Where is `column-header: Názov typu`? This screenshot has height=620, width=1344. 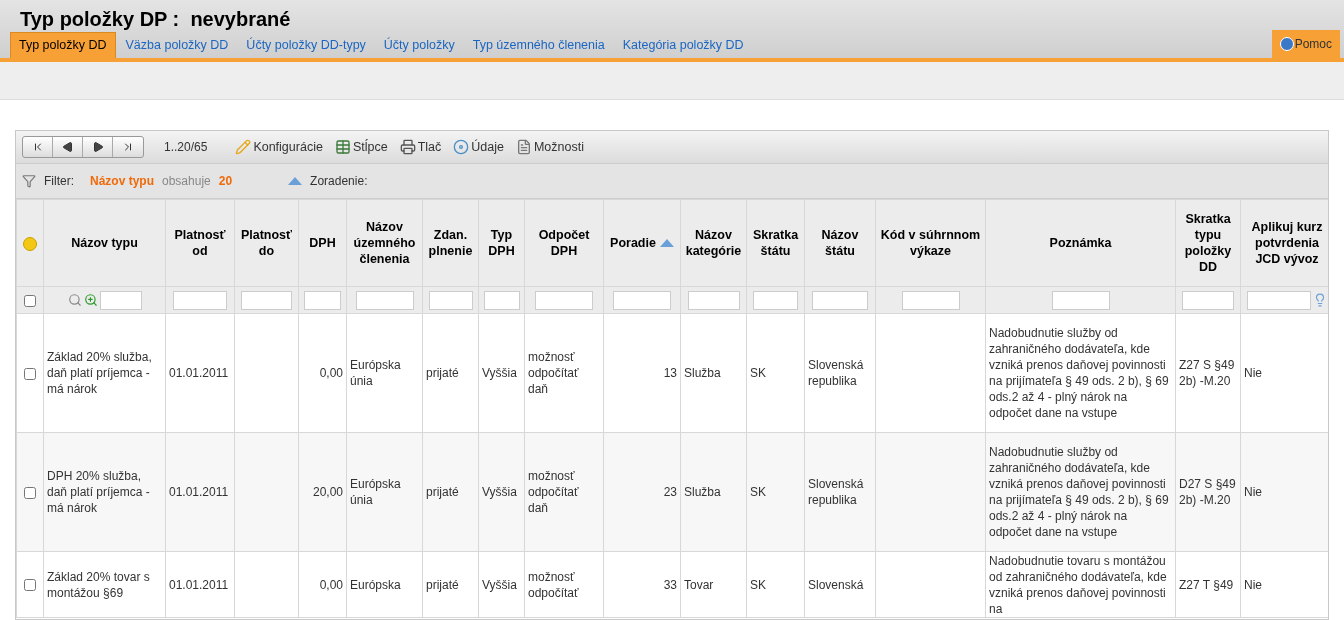 column-header: Názov typu is located at coordinates (104, 243).